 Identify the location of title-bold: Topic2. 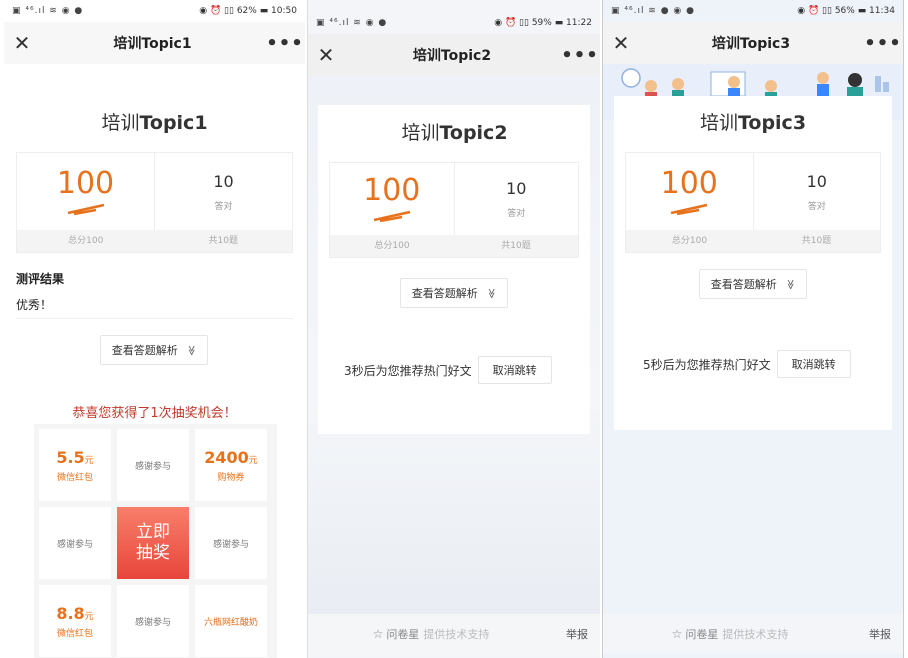
(473, 133).